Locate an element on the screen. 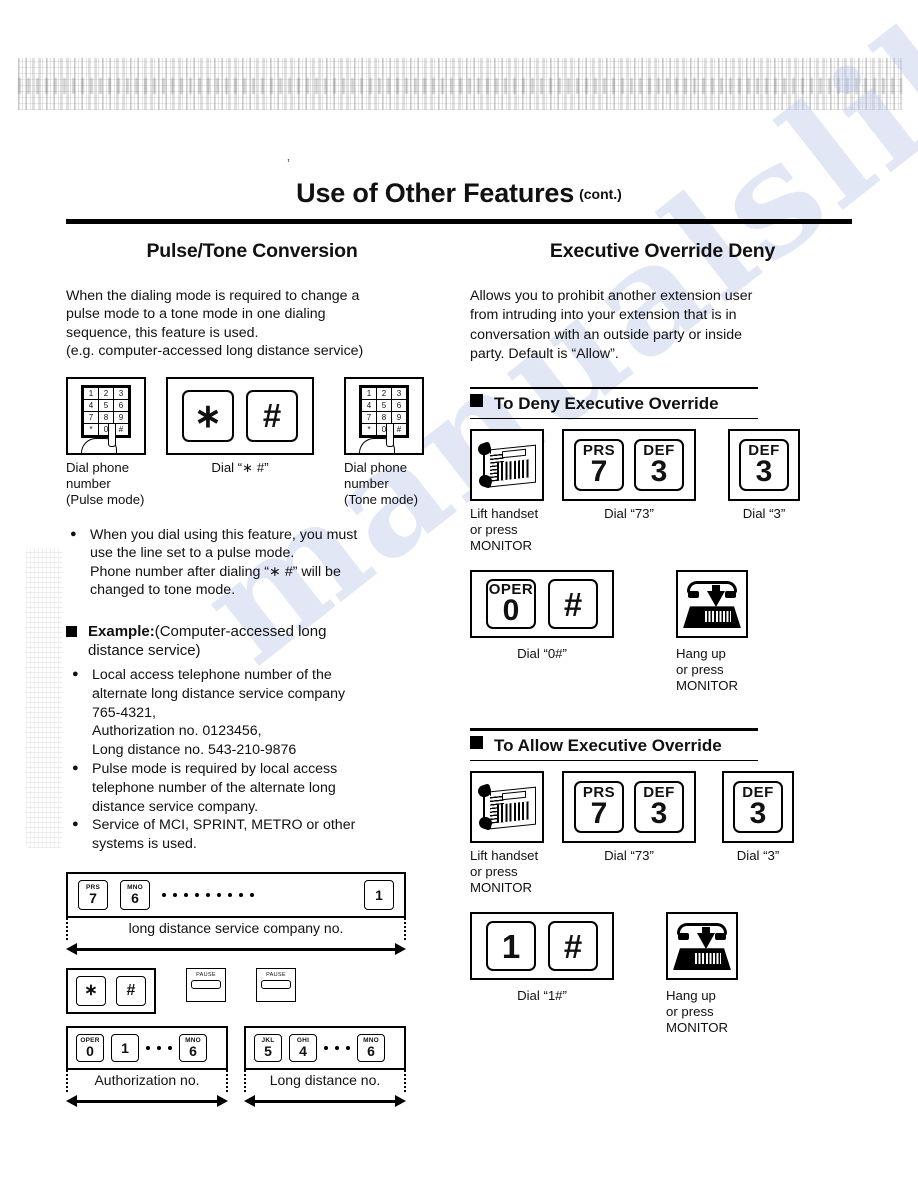 The width and height of the screenshot is (918, 1188). sequence-keys-row: PRS 7 MNO 6 1 is located at coordinates (236, 894).